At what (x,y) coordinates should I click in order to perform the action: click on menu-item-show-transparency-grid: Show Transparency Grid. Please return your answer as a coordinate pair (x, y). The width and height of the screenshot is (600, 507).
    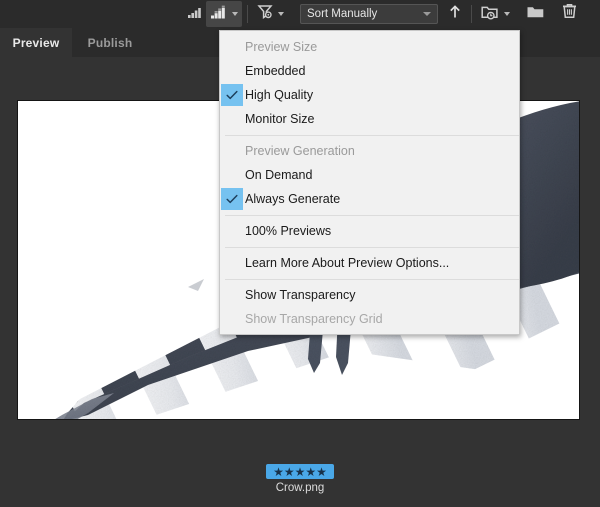
    Looking at the image, I should click on (314, 319).